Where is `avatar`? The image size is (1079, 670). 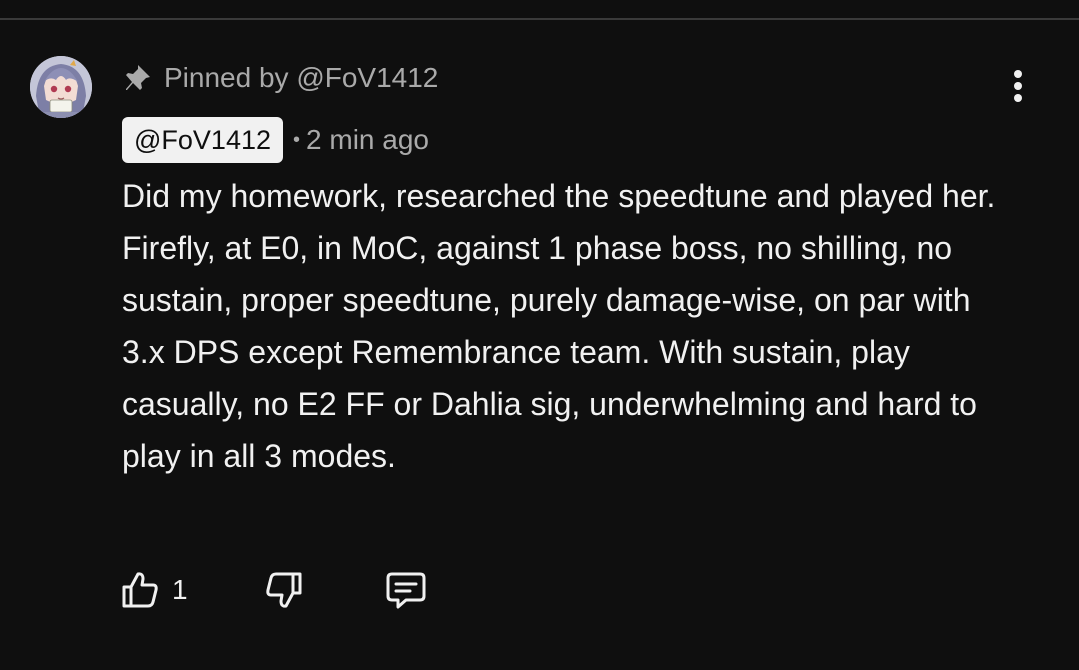
avatar is located at coordinates (61, 87).